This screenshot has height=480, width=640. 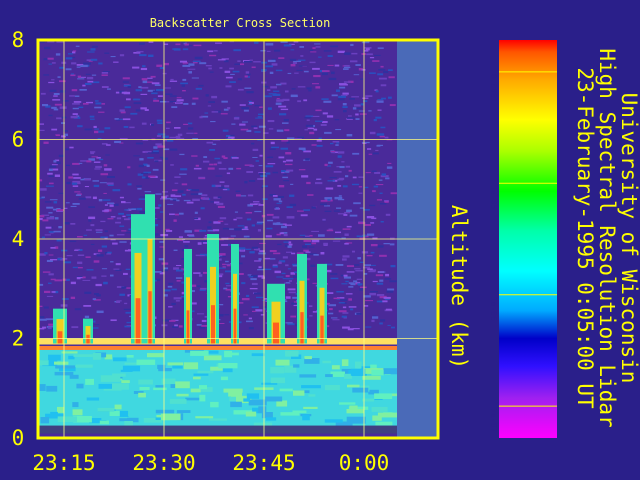 I want to click on y-tick-label: 6, so click(x=18, y=140).